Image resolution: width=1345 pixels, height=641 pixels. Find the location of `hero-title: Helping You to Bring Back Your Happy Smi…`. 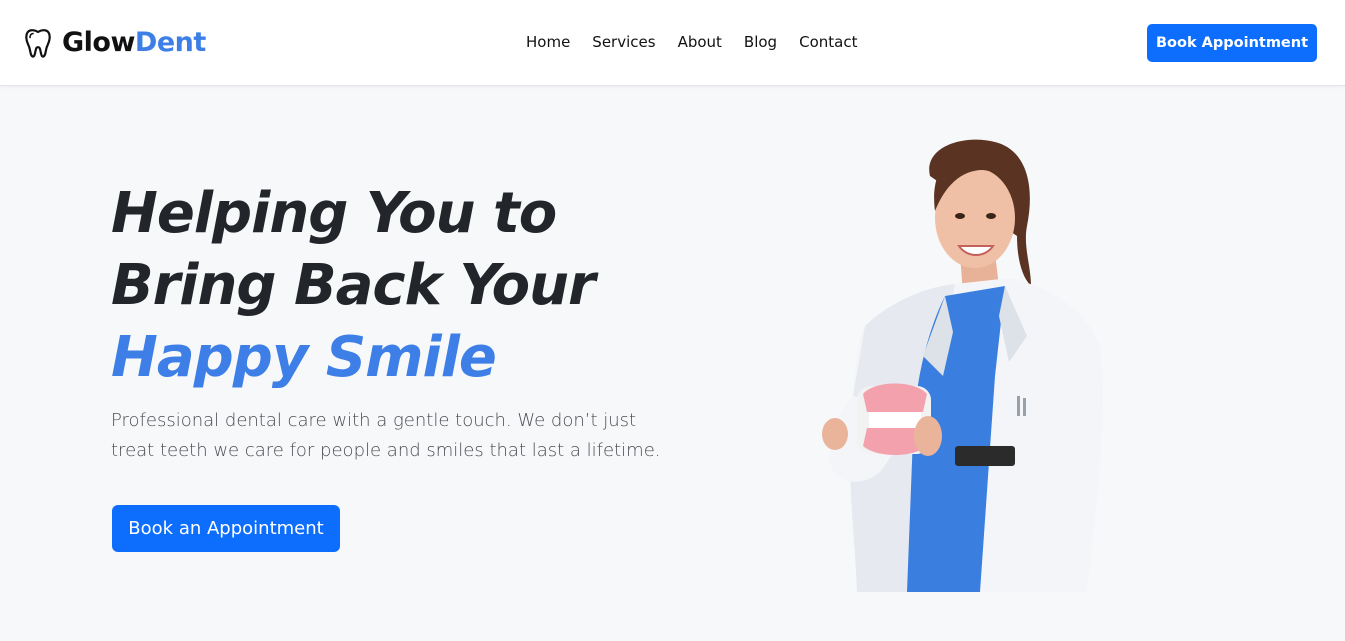

hero-title: Helping You to Bring Back Your Happy Smi… is located at coordinates (353, 286).